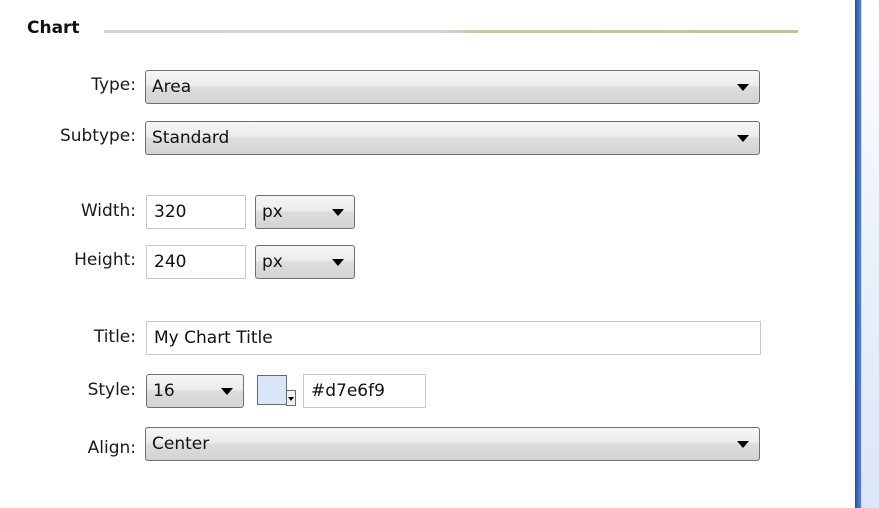 The width and height of the screenshot is (879, 508). Describe the element at coordinates (53, 28) in the screenshot. I see `section-title: Chart` at that location.